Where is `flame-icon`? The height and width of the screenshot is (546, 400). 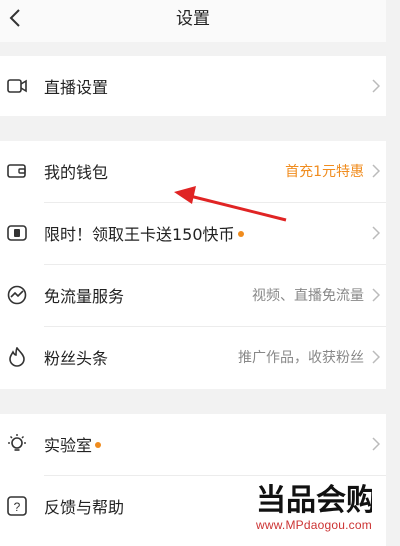
flame-icon is located at coordinates (17, 357).